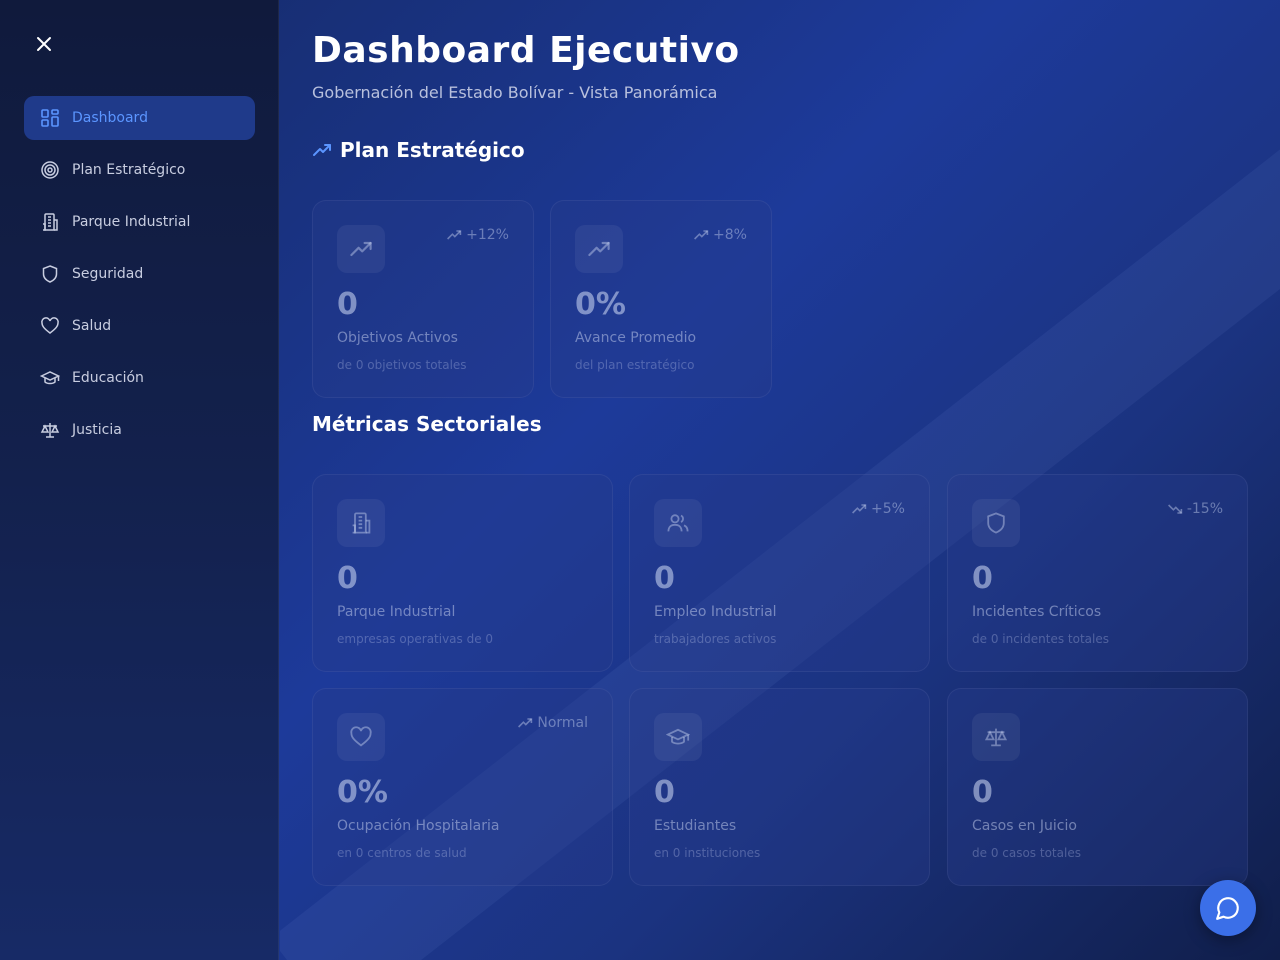 Image resolution: width=1280 pixels, height=960 pixels. I want to click on trend-indicator: +12%, so click(477, 235).